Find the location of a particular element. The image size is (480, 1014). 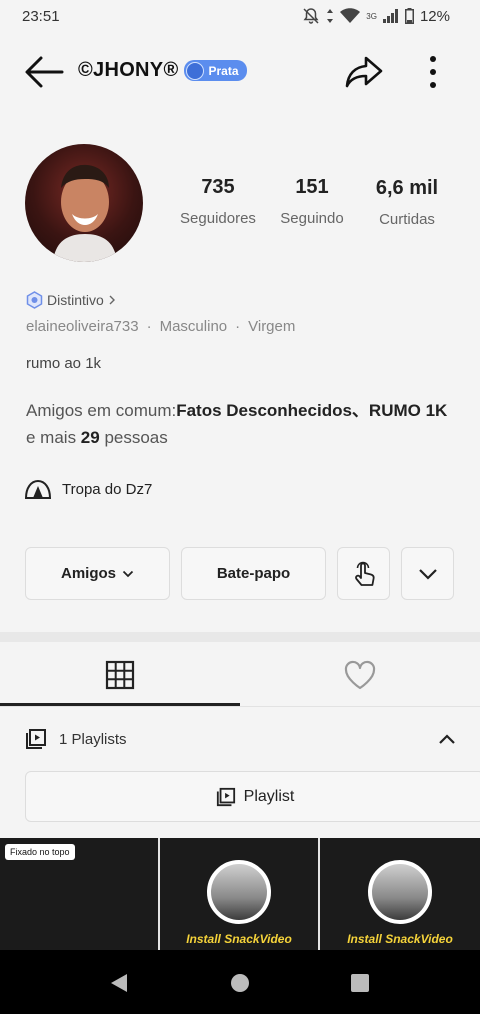

friends-label: Amigos is located at coordinates (88, 573).